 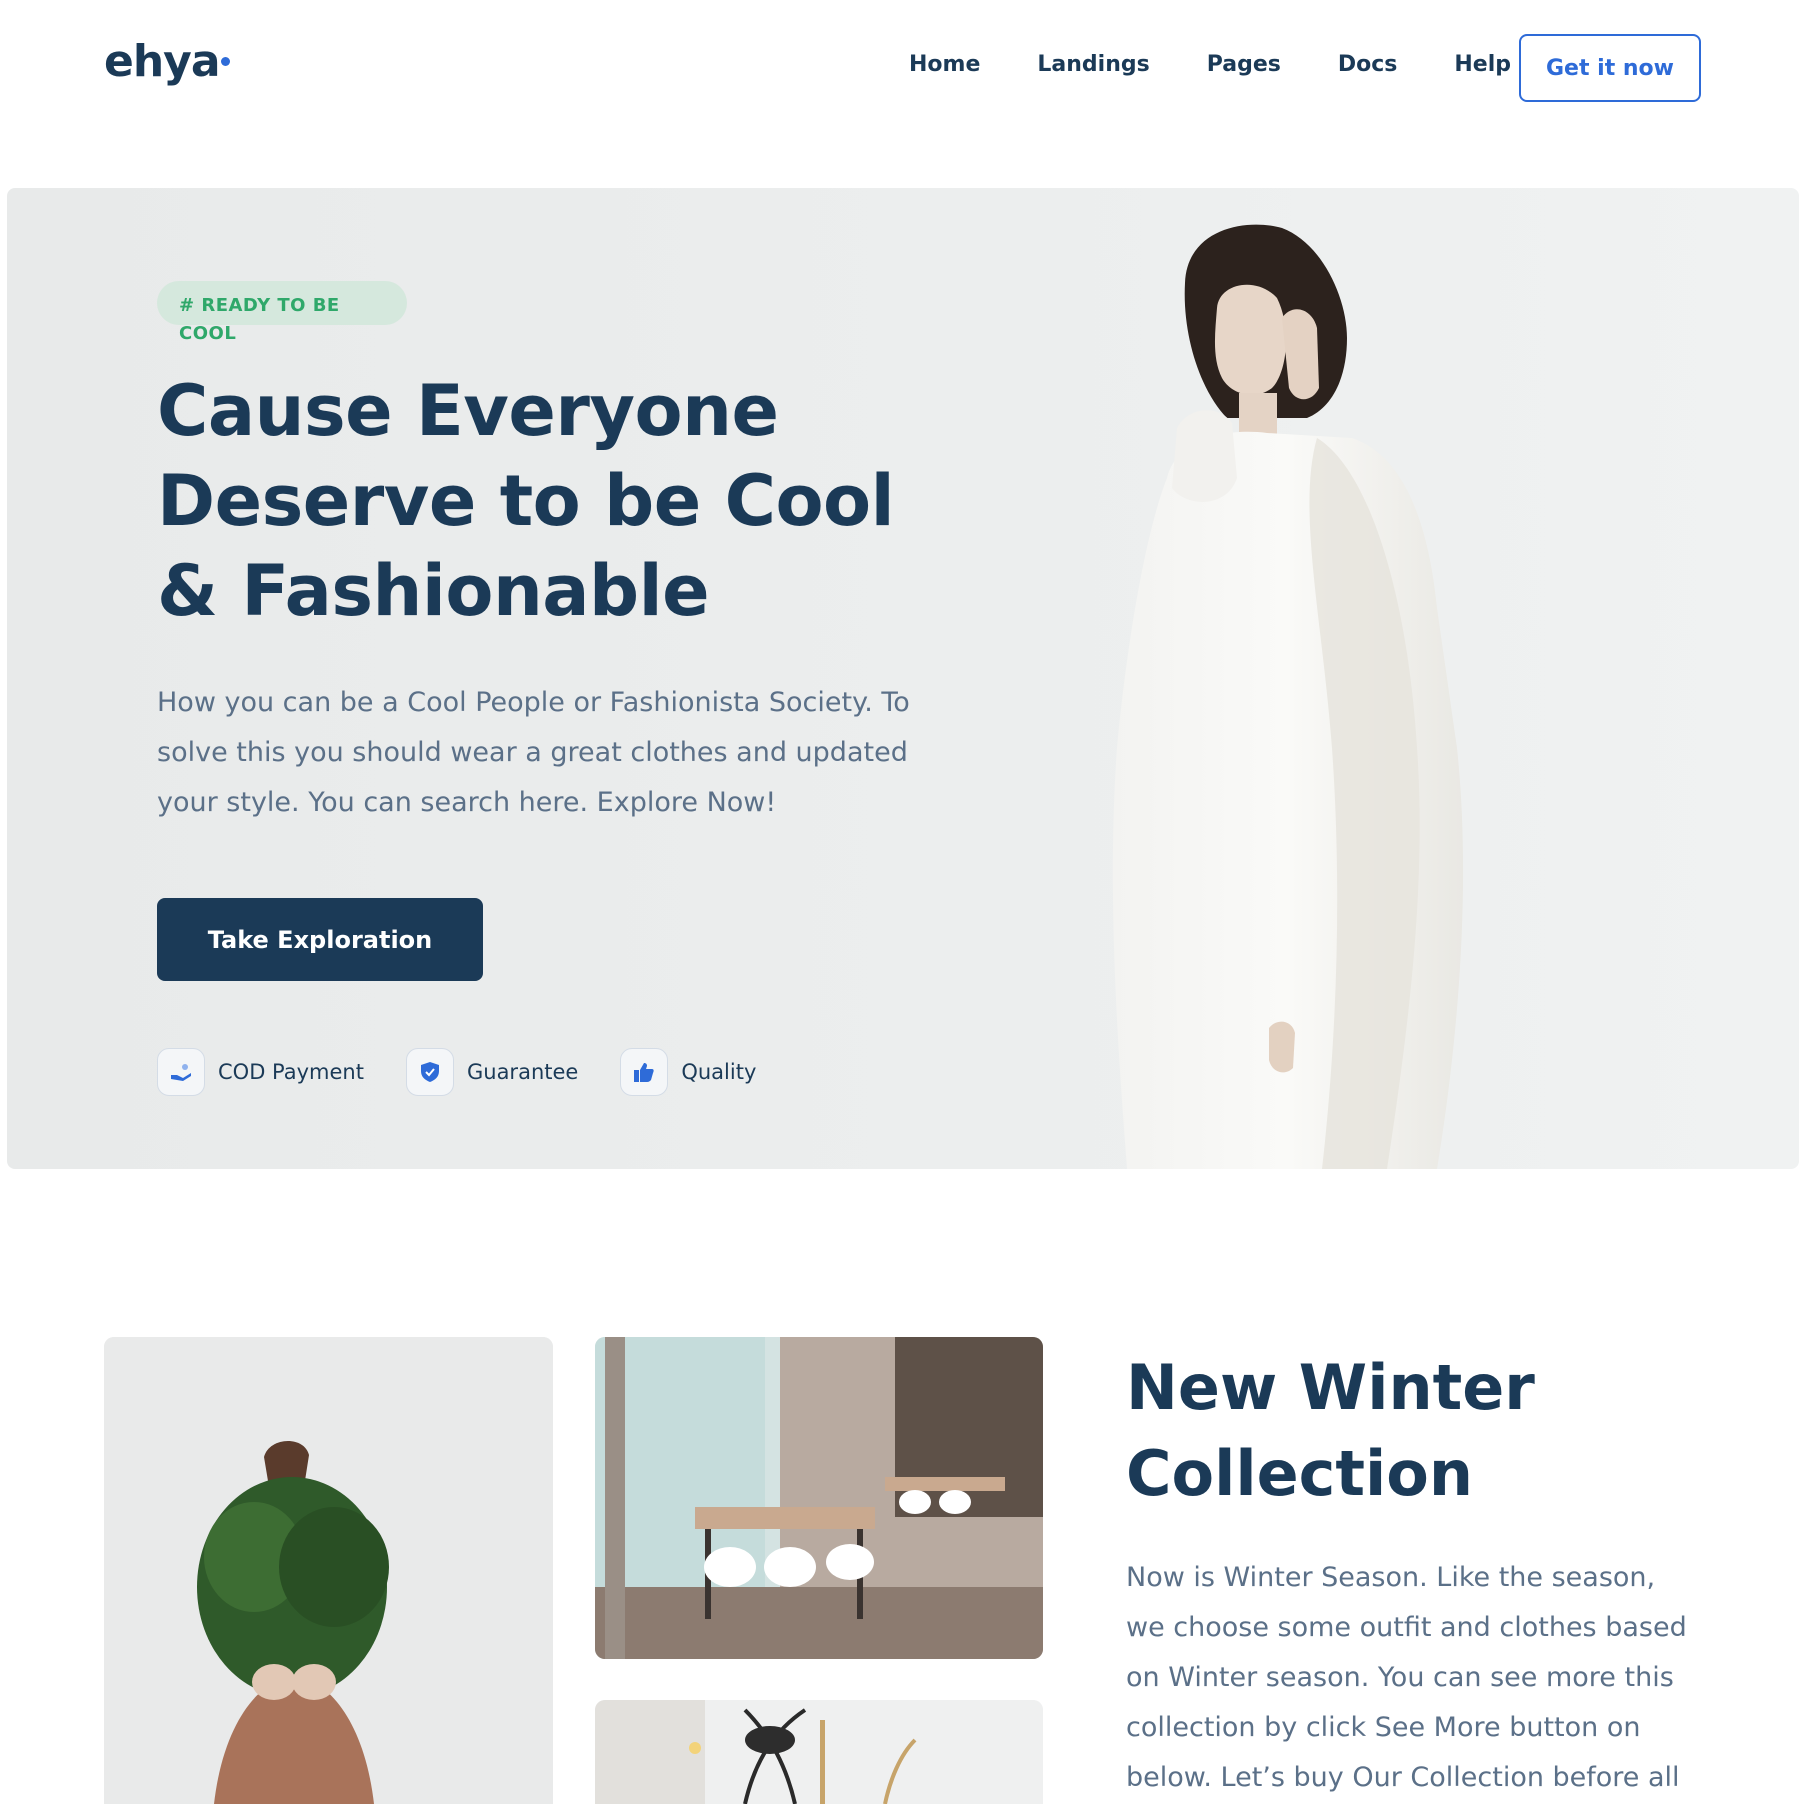 I want to click on feature-label: Quality, so click(x=719, y=1072).